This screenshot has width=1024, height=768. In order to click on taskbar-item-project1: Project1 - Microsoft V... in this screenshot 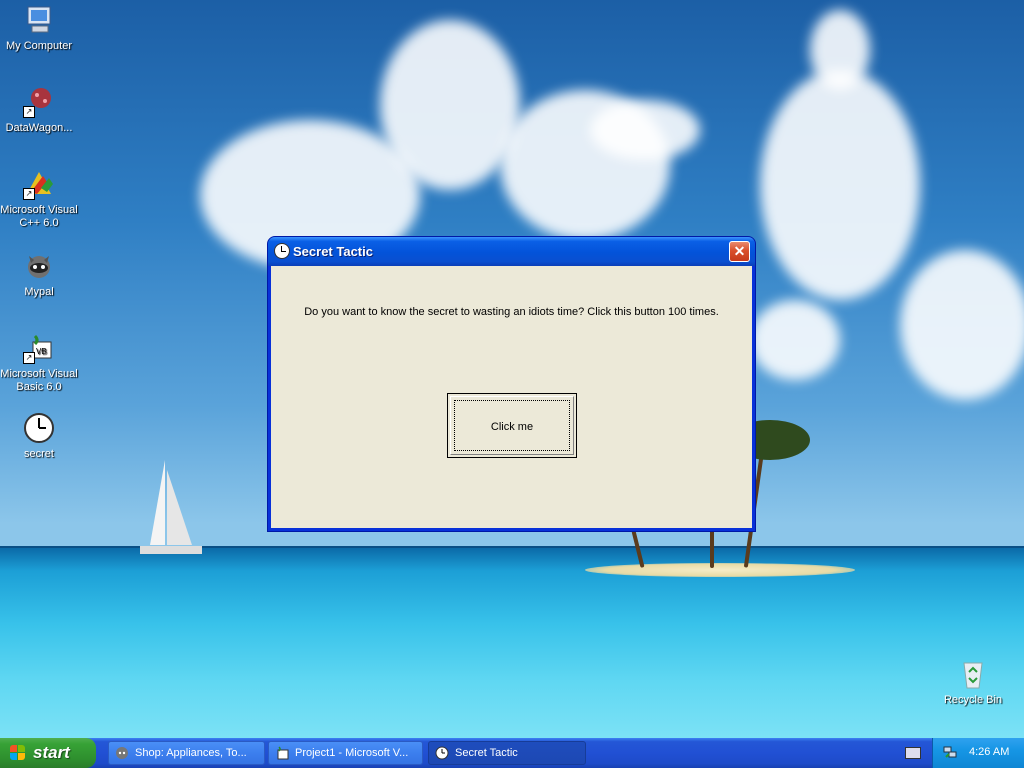, I will do `click(345, 753)`.